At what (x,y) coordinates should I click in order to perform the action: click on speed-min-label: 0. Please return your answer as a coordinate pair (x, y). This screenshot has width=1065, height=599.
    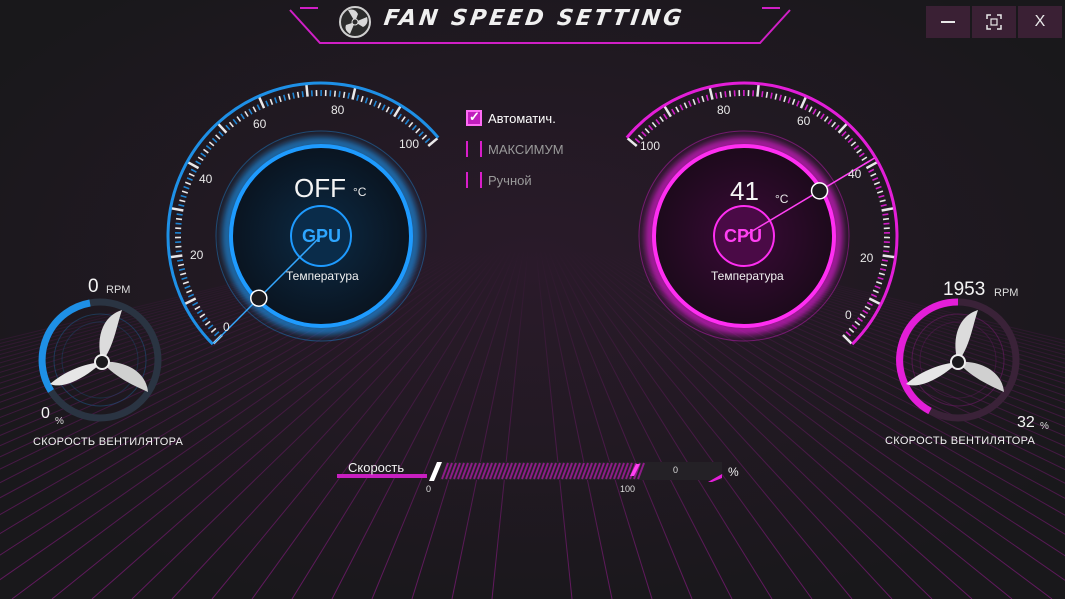
    Looking at the image, I should click on (429, 489).